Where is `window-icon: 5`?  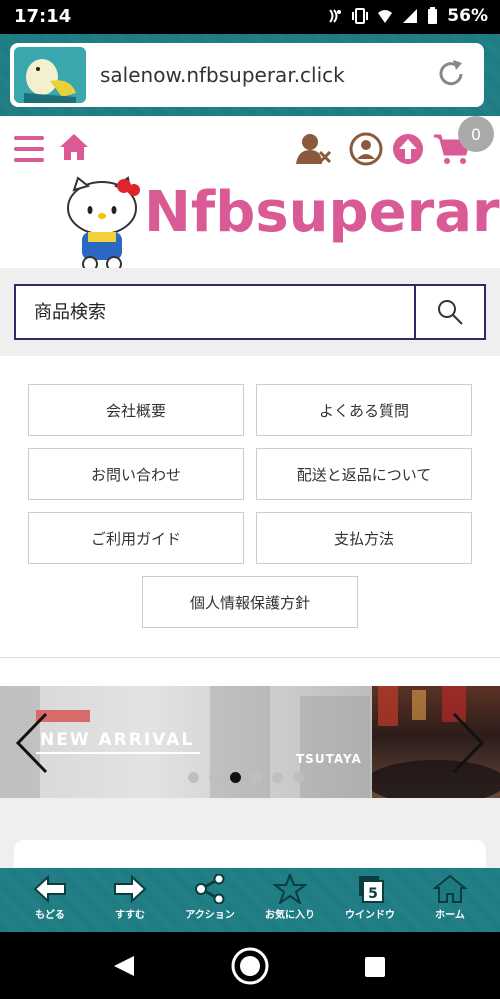
window-icon: 5 is located at coordinates (371, 889).